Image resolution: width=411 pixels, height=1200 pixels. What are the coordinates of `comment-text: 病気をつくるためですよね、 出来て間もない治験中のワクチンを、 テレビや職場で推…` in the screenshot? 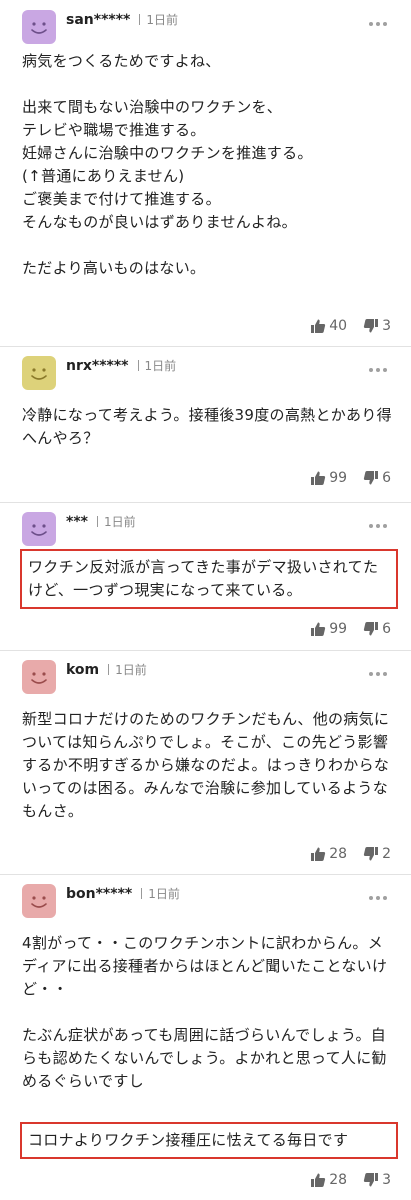 It's located at (167, 164).